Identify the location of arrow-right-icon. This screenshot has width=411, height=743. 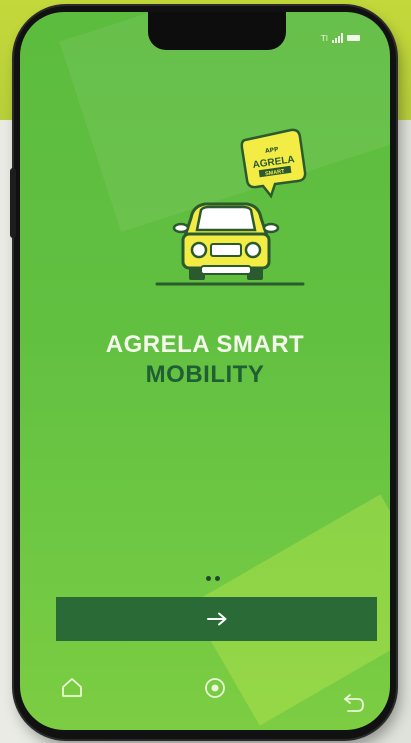
(216, 619).